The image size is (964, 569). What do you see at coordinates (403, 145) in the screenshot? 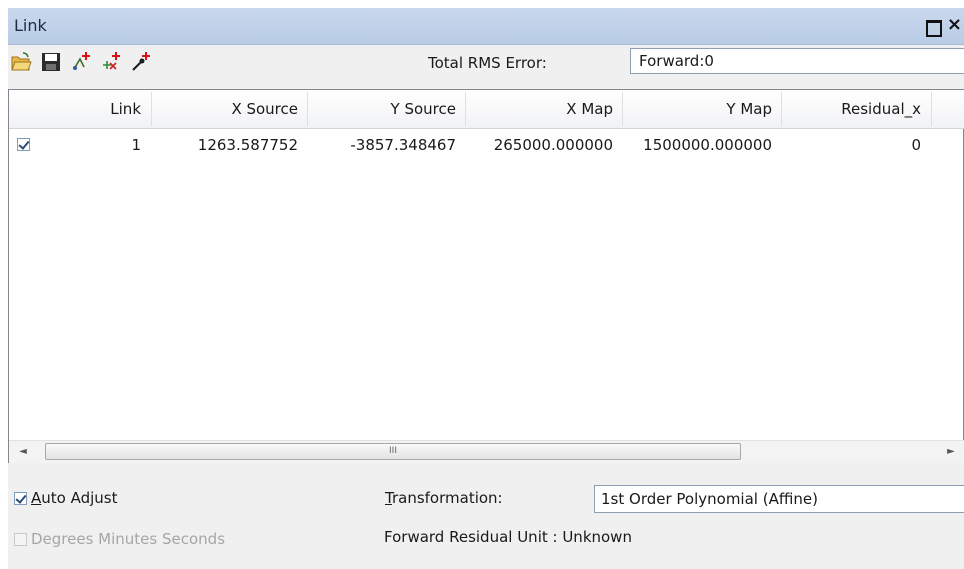
I see `cell-y-source: -3857.348467` at bounding box center [403, 145].